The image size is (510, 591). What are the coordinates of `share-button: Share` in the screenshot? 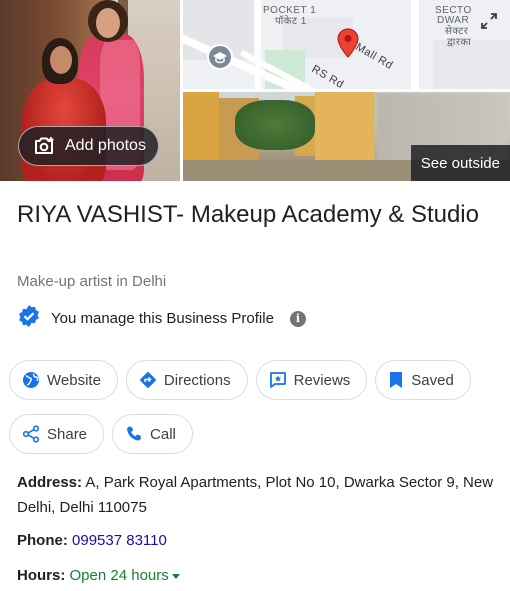 It's located at (57, 434).